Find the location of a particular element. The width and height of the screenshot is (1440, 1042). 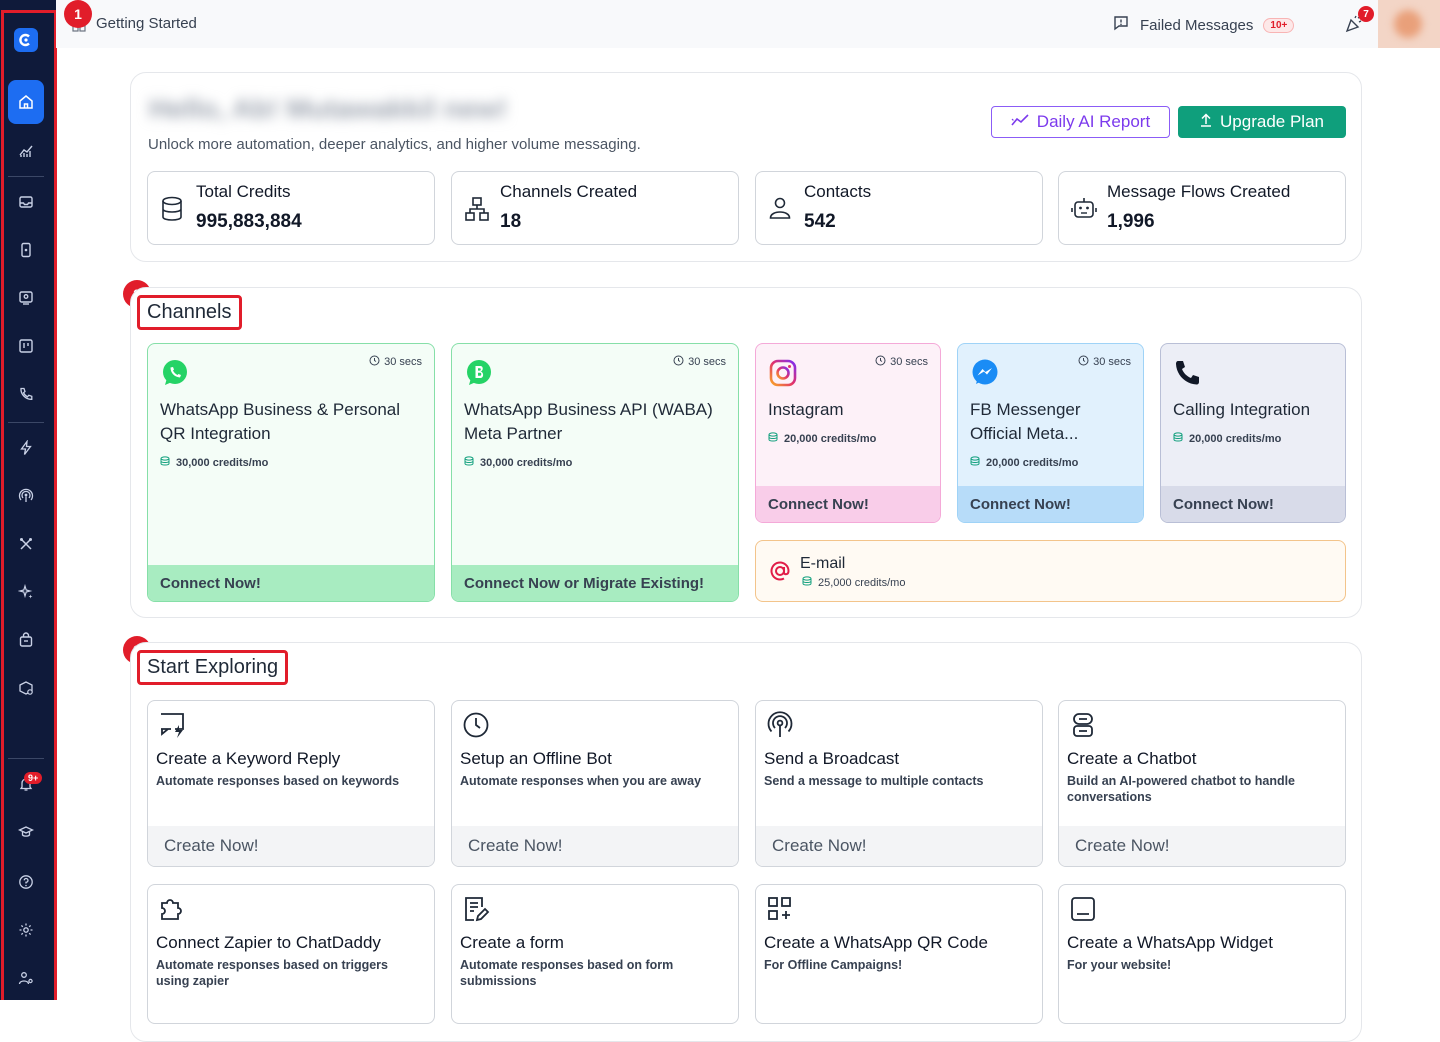

whatsapp-business-icon is located at coordinates (479, 375).